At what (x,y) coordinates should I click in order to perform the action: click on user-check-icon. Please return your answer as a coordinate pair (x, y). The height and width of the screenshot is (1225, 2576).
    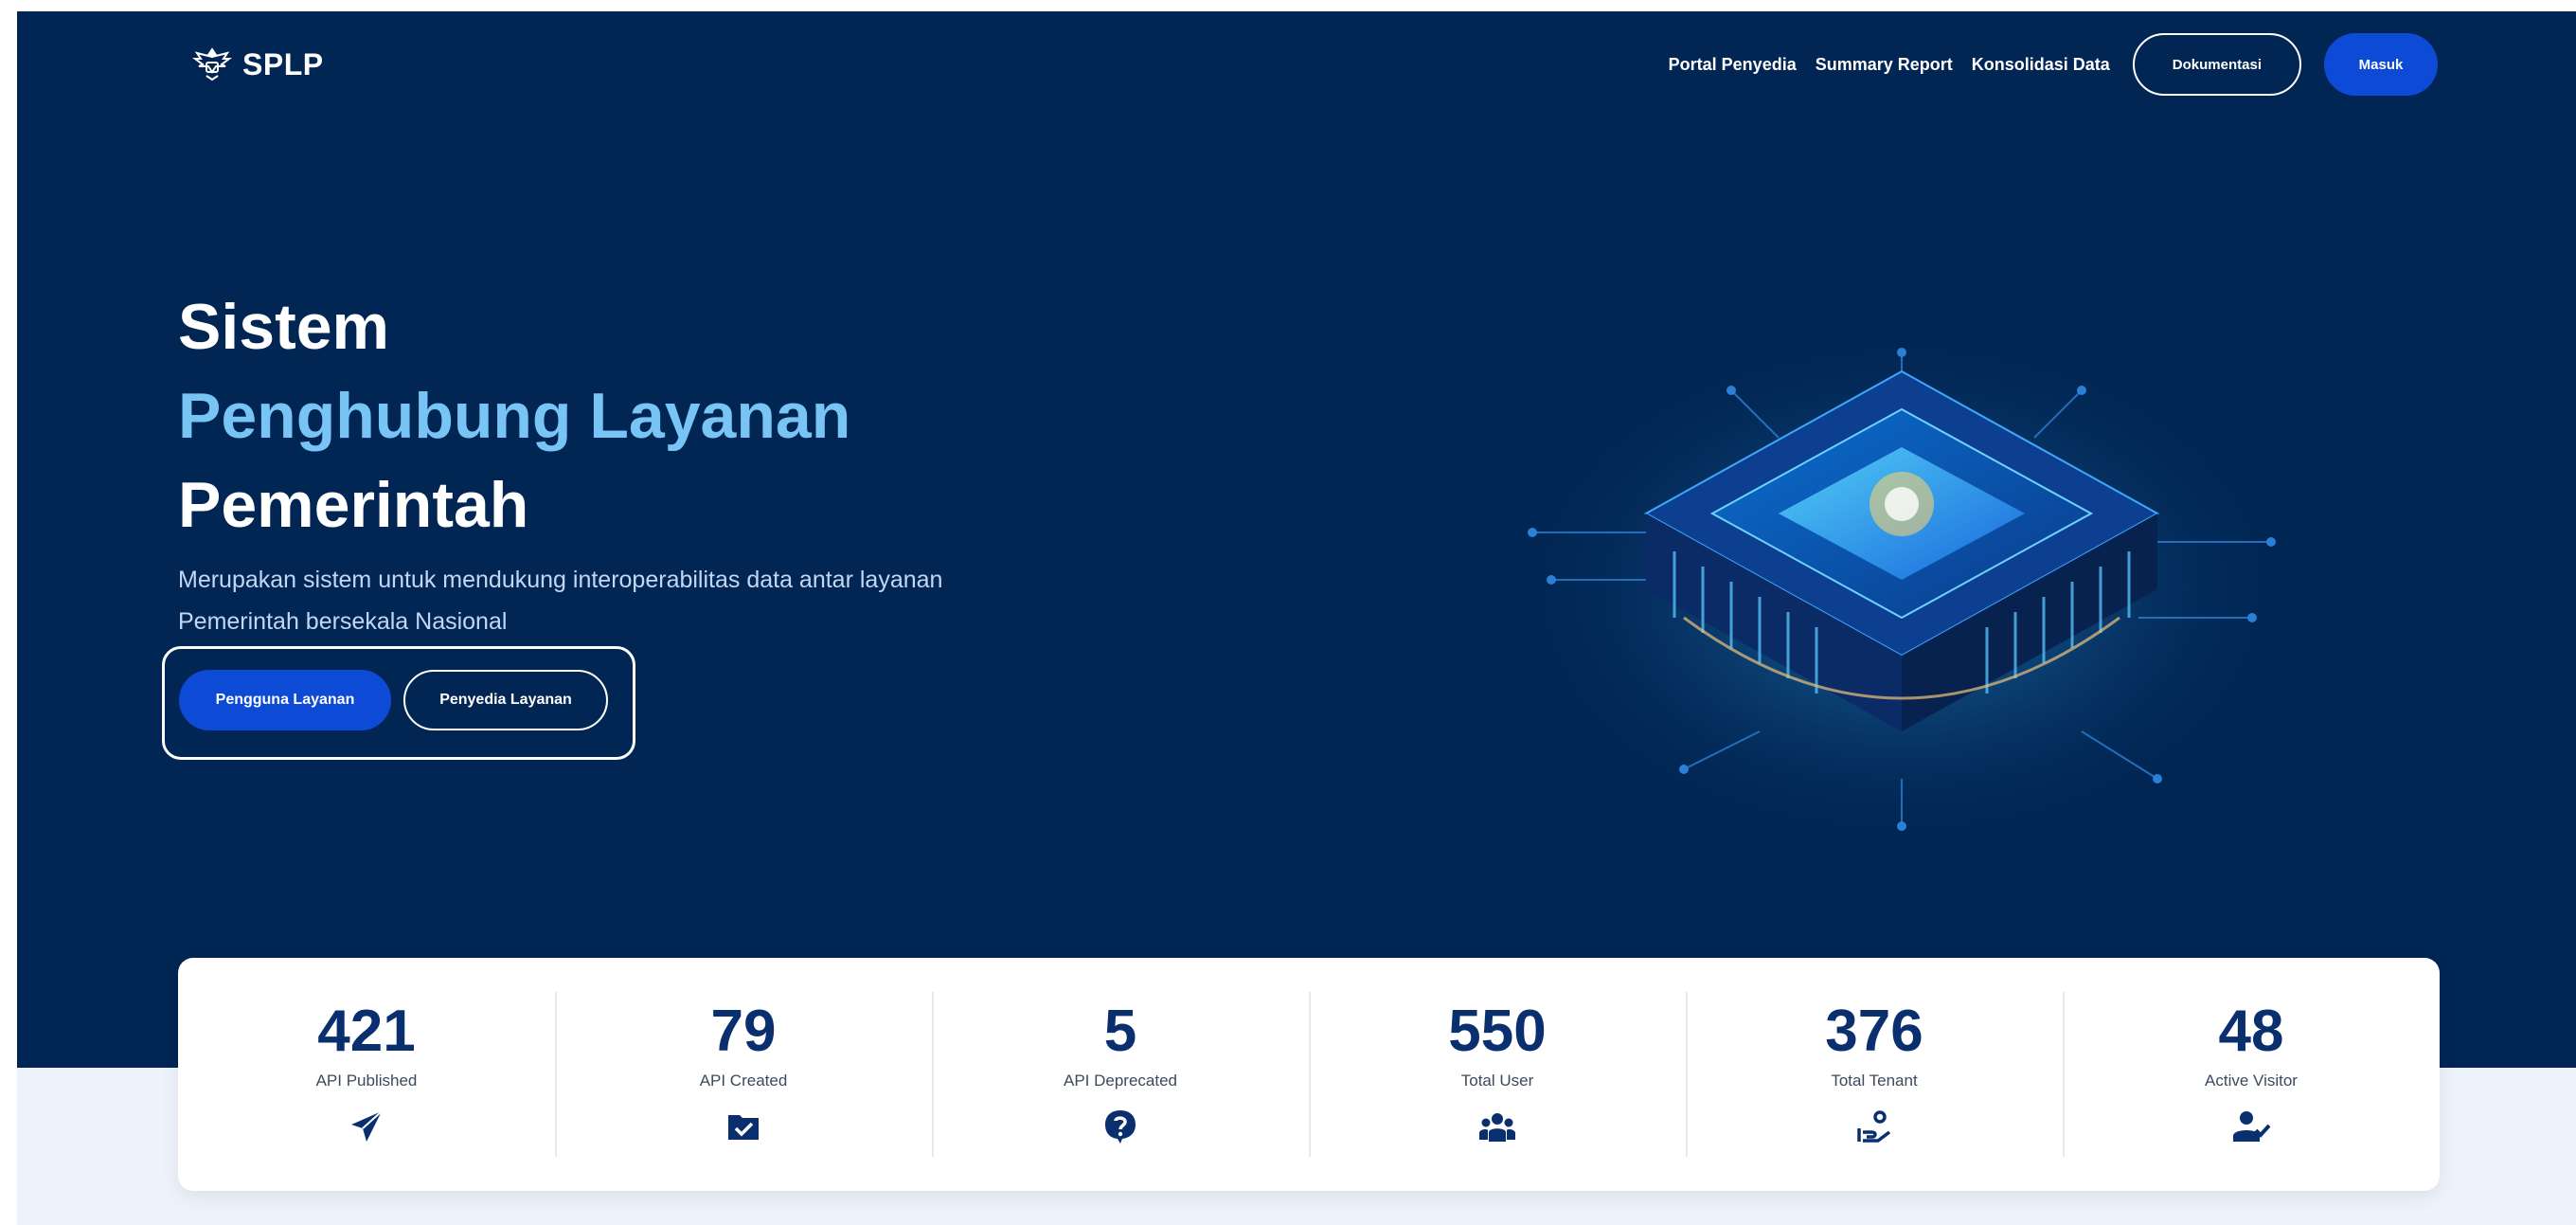
    Looking at the image, I should click on (2251, 1126).